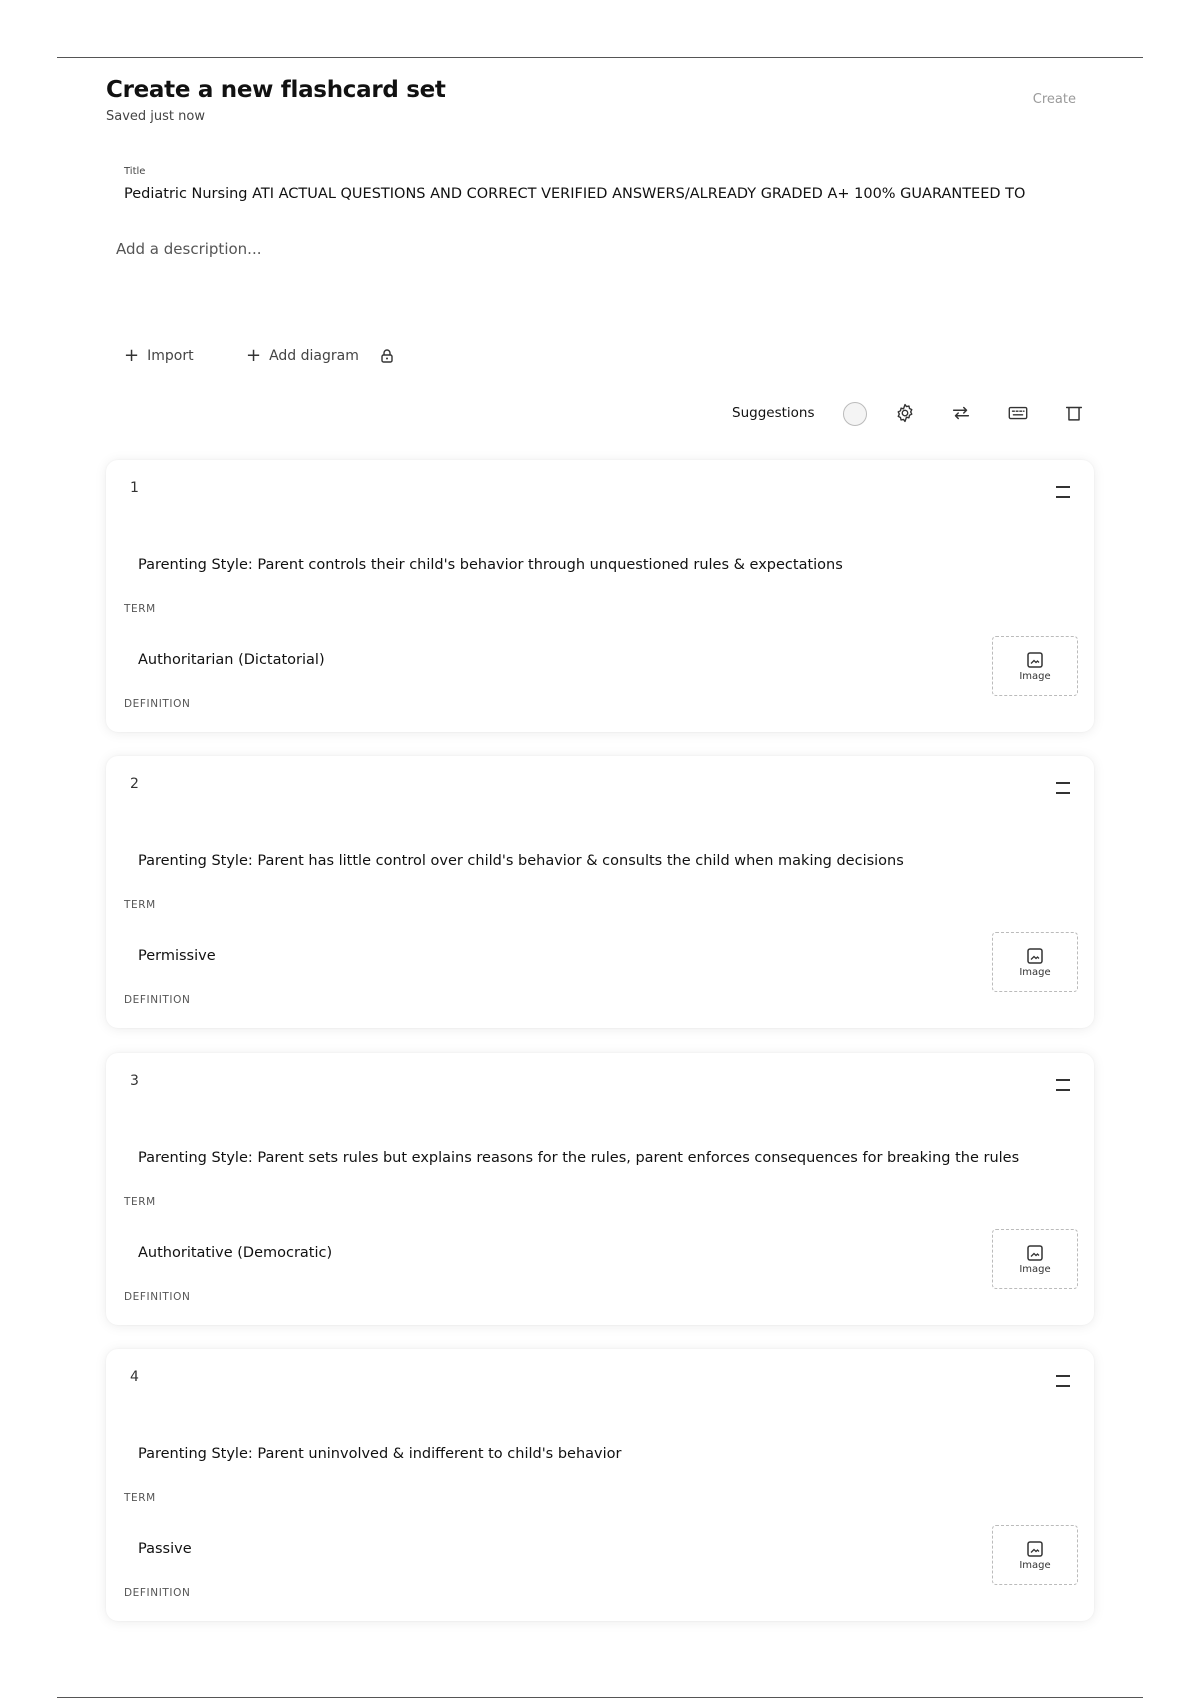 This screenshot has width=1200, height=1700. What do you see at coordinates (134, 488) in the screenshot?
I see `card-number: 1` at bounding box center [134, 488].